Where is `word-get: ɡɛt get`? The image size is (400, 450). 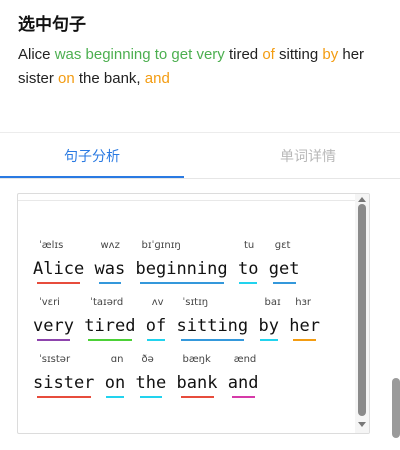 word-get: ɡɛt get is located at coordinates (284, 261).